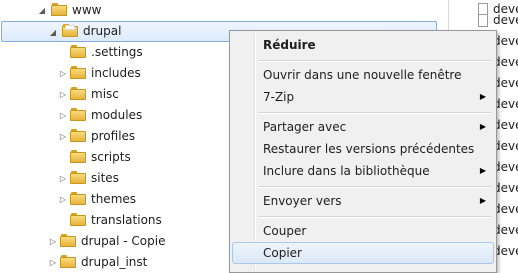 The height and width of the screenshot is (273, 518). Describe the element at coordinates (363, 45) in the screenshot. I see `menu-item-collapse: Réduire` at that location.